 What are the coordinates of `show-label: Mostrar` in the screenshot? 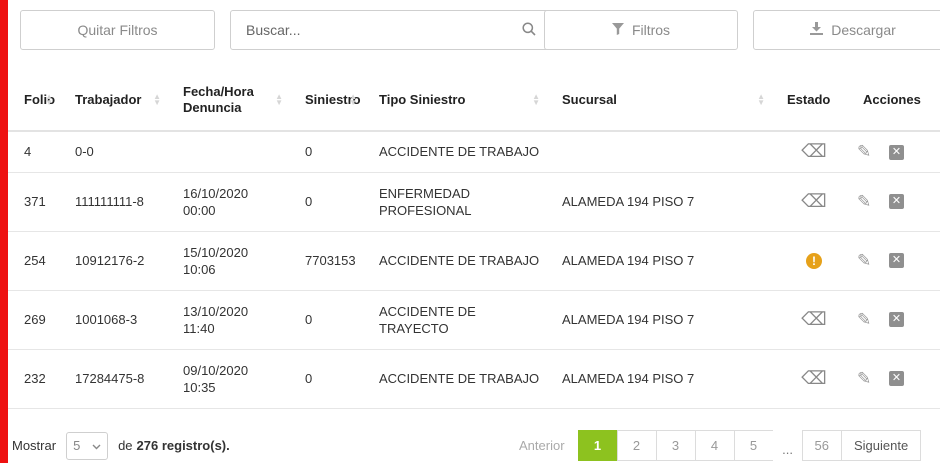 It's located at (34, 445).